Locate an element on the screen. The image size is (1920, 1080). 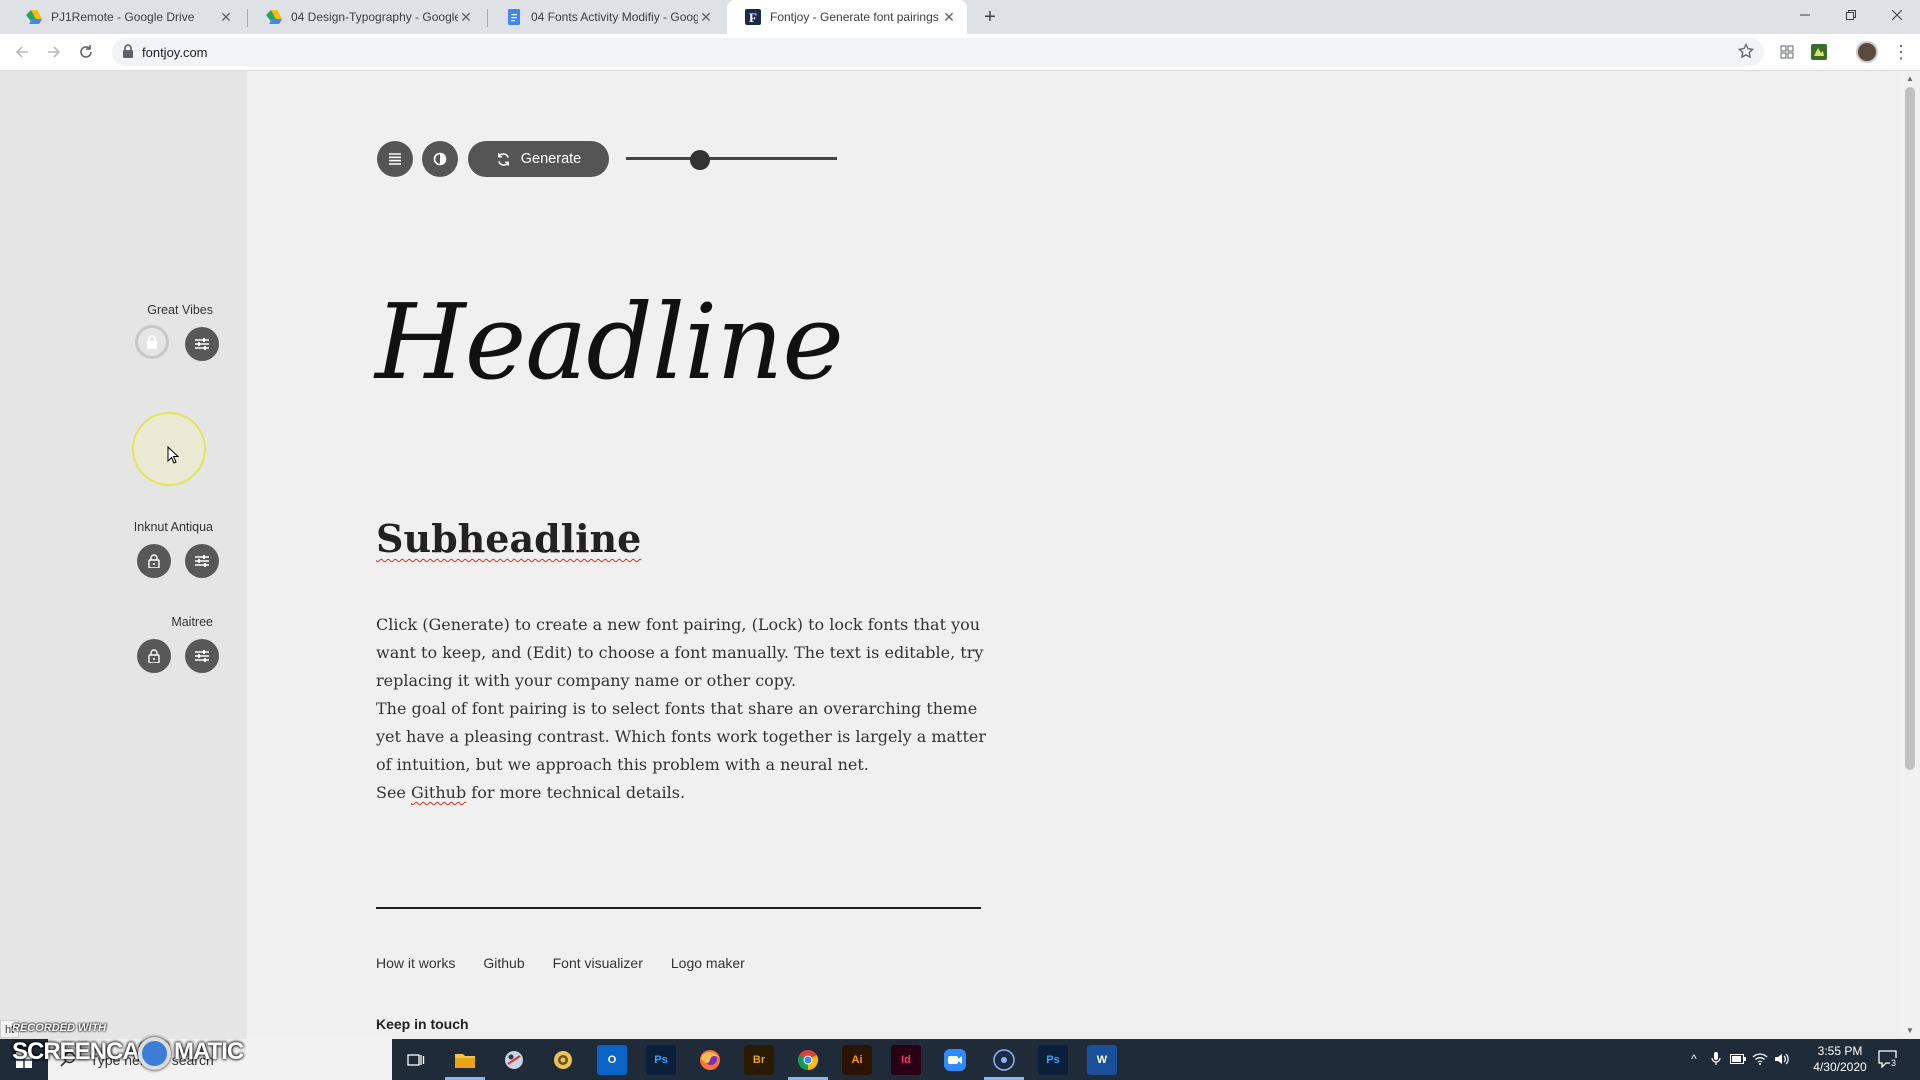
recorded-with-label: RECORDED WITH is located at coordinates (59, 1028).